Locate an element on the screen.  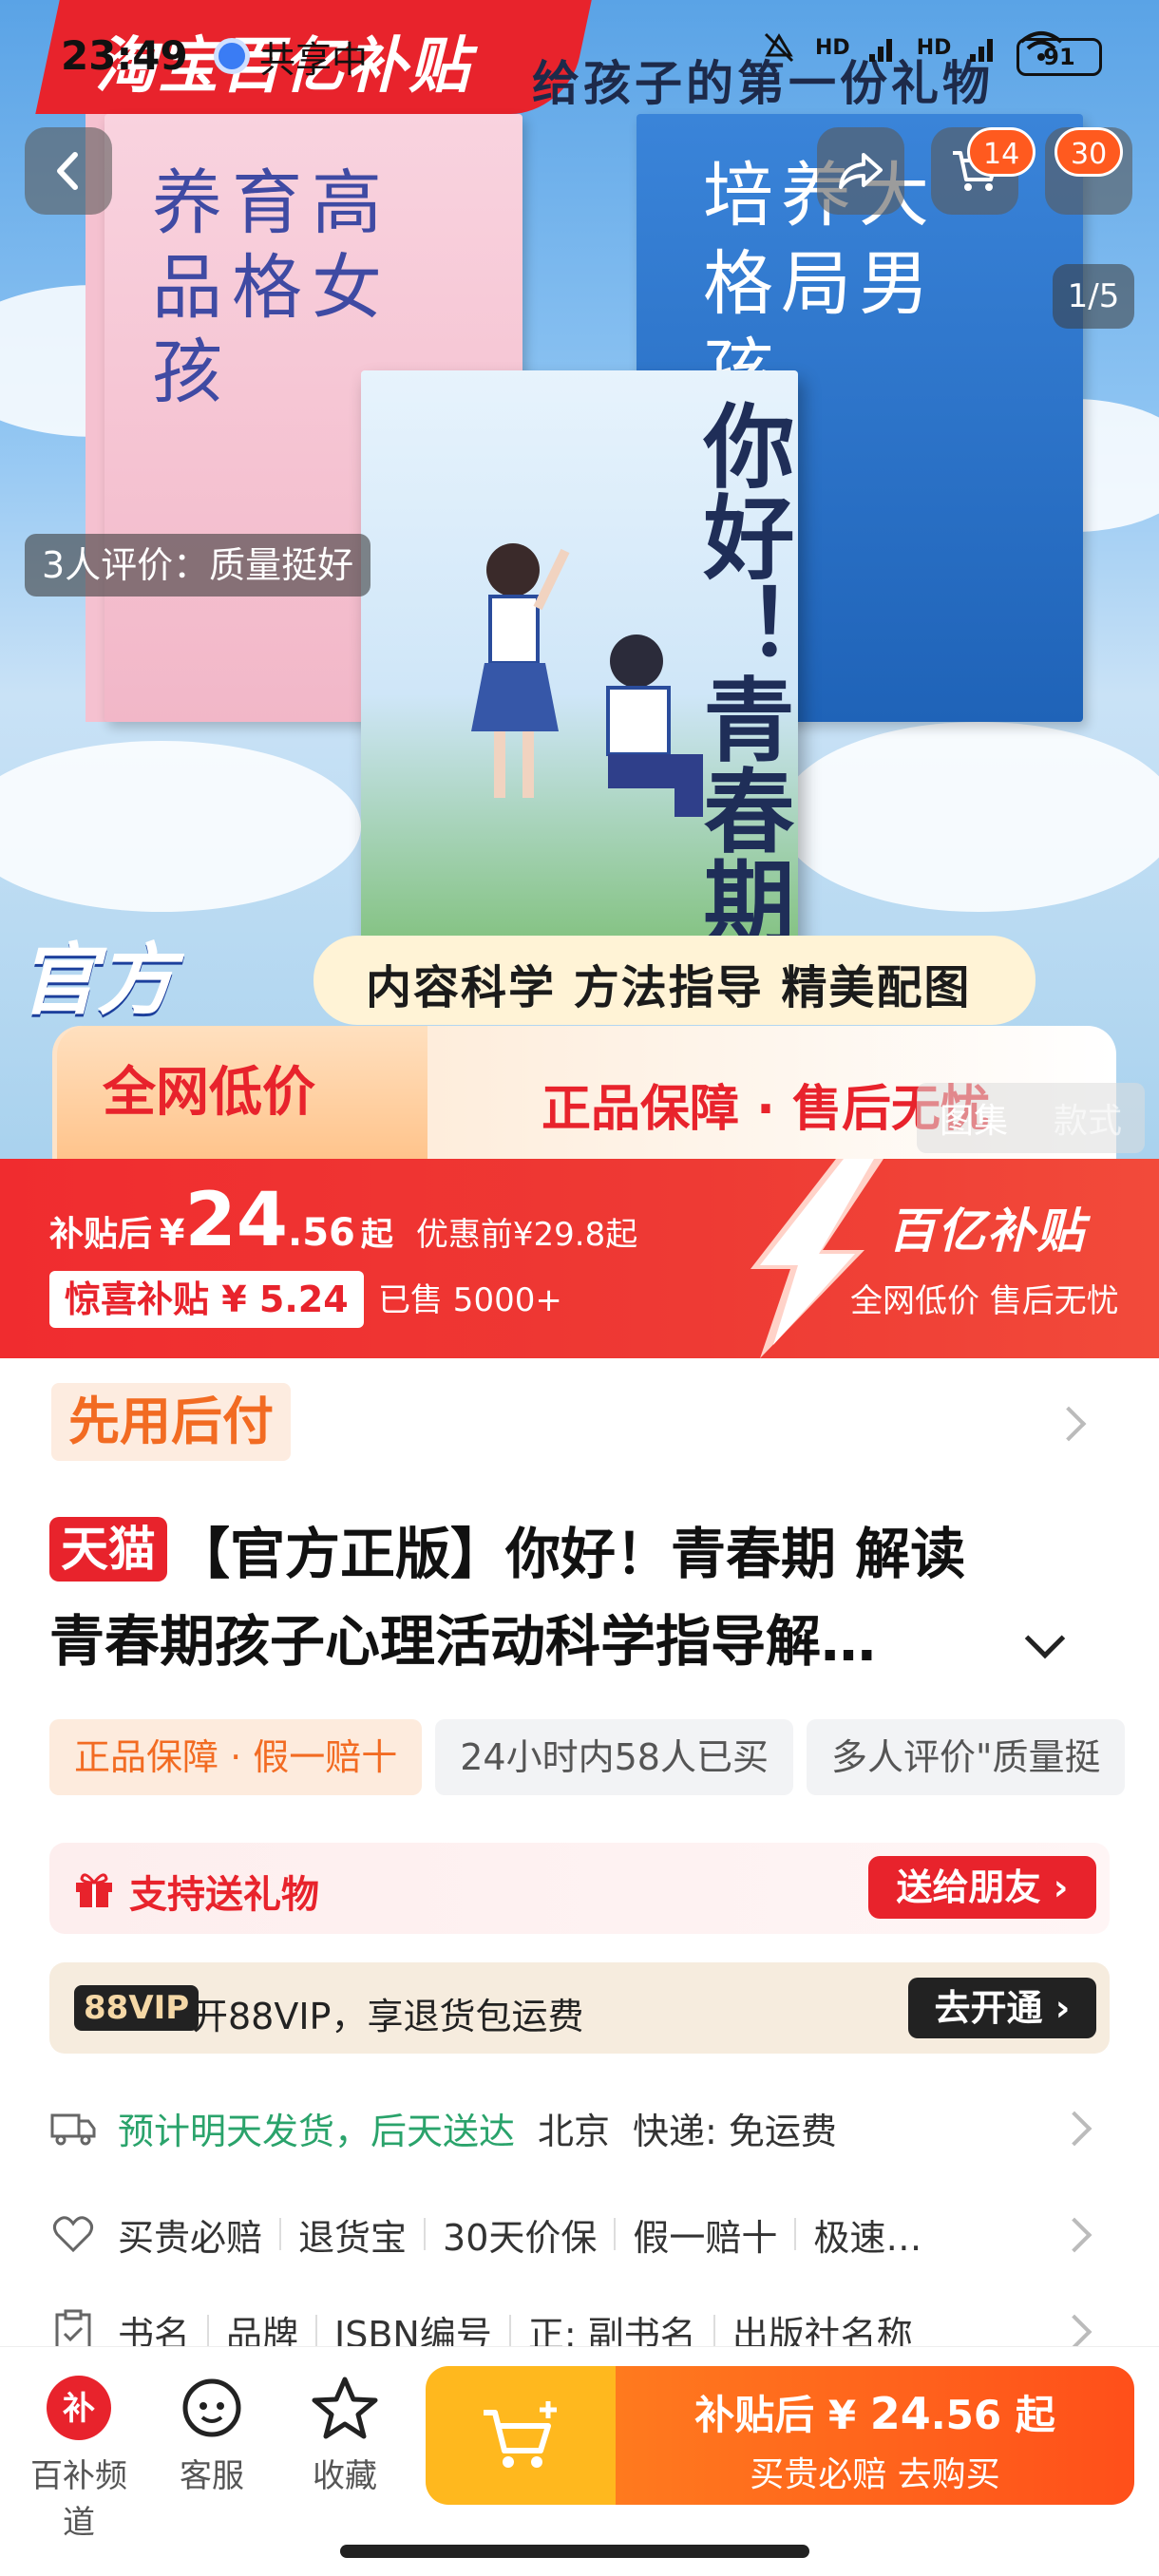
subsidy-channel-icon: 补 is located at coordinates (79, 2408).